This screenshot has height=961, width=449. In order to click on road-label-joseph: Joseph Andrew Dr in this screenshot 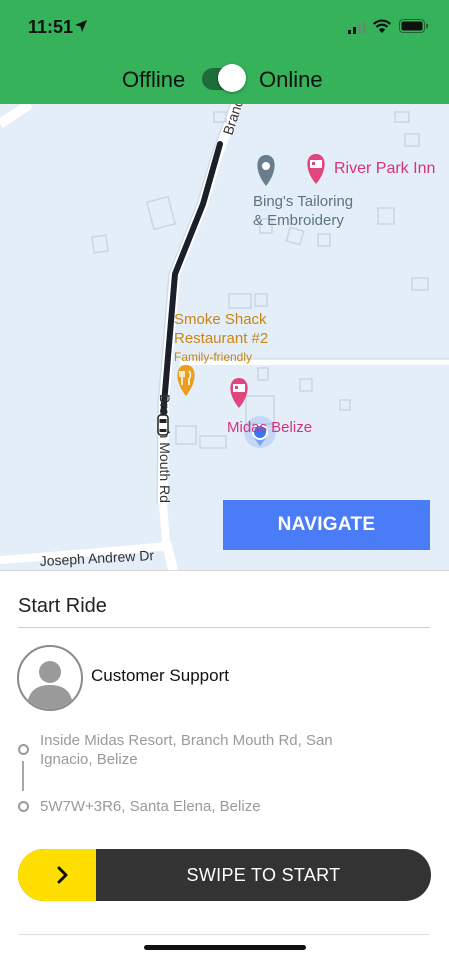, I will do `click(96, 558)`.